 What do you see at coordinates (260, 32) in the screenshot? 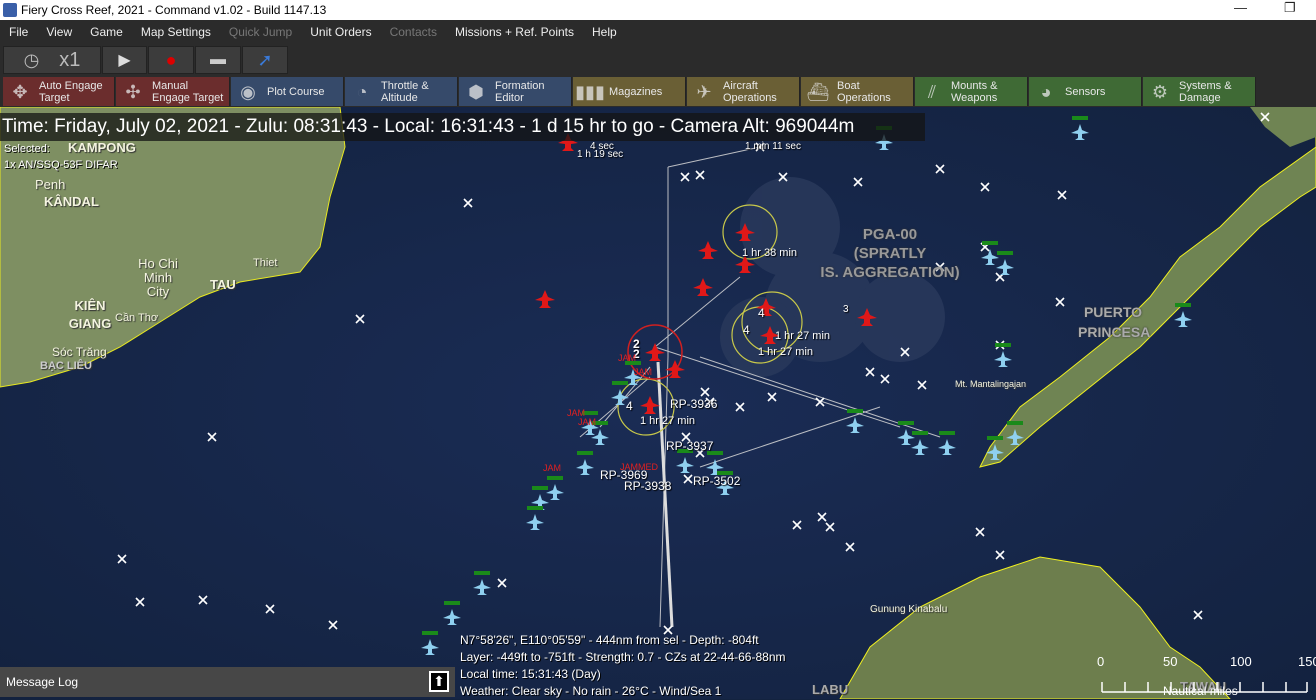
I see `menu-quick-jump: Quick Jump` at bounding box center [260, 32].